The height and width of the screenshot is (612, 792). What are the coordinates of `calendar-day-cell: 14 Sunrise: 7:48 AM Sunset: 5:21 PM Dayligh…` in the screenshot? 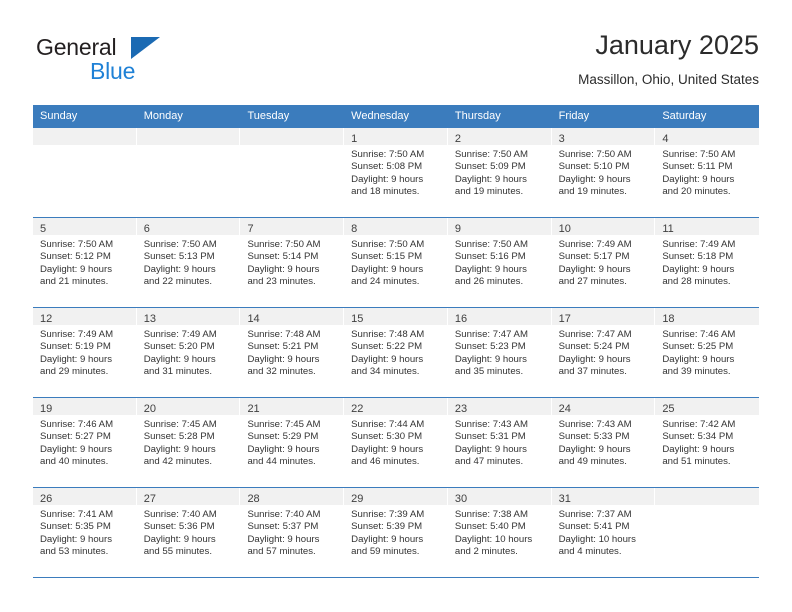 It's located at (292, 352).